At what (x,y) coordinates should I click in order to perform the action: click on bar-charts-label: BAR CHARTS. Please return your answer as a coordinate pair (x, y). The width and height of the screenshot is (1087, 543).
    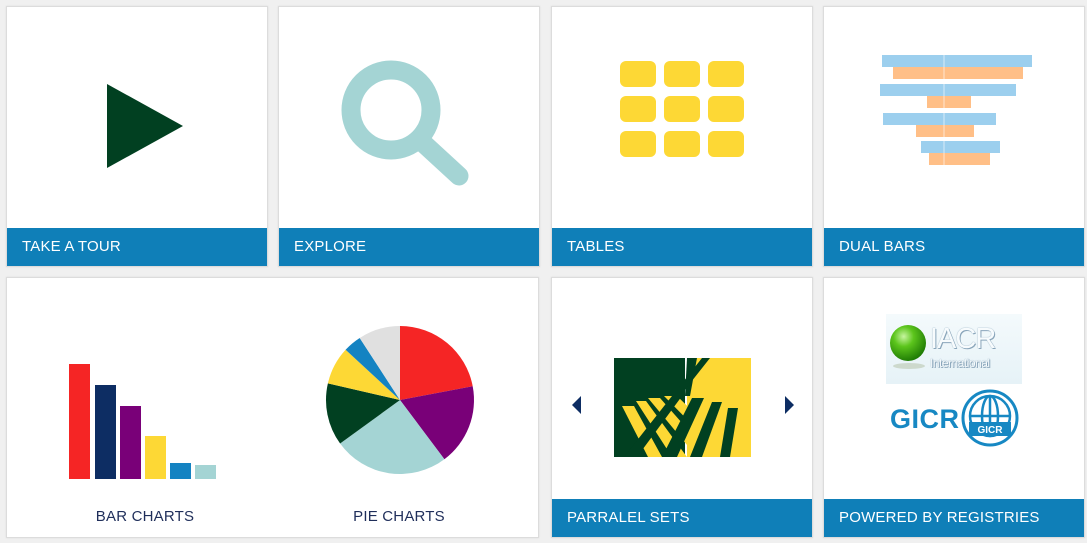
    Looking at the image, I should click on (145, 516).